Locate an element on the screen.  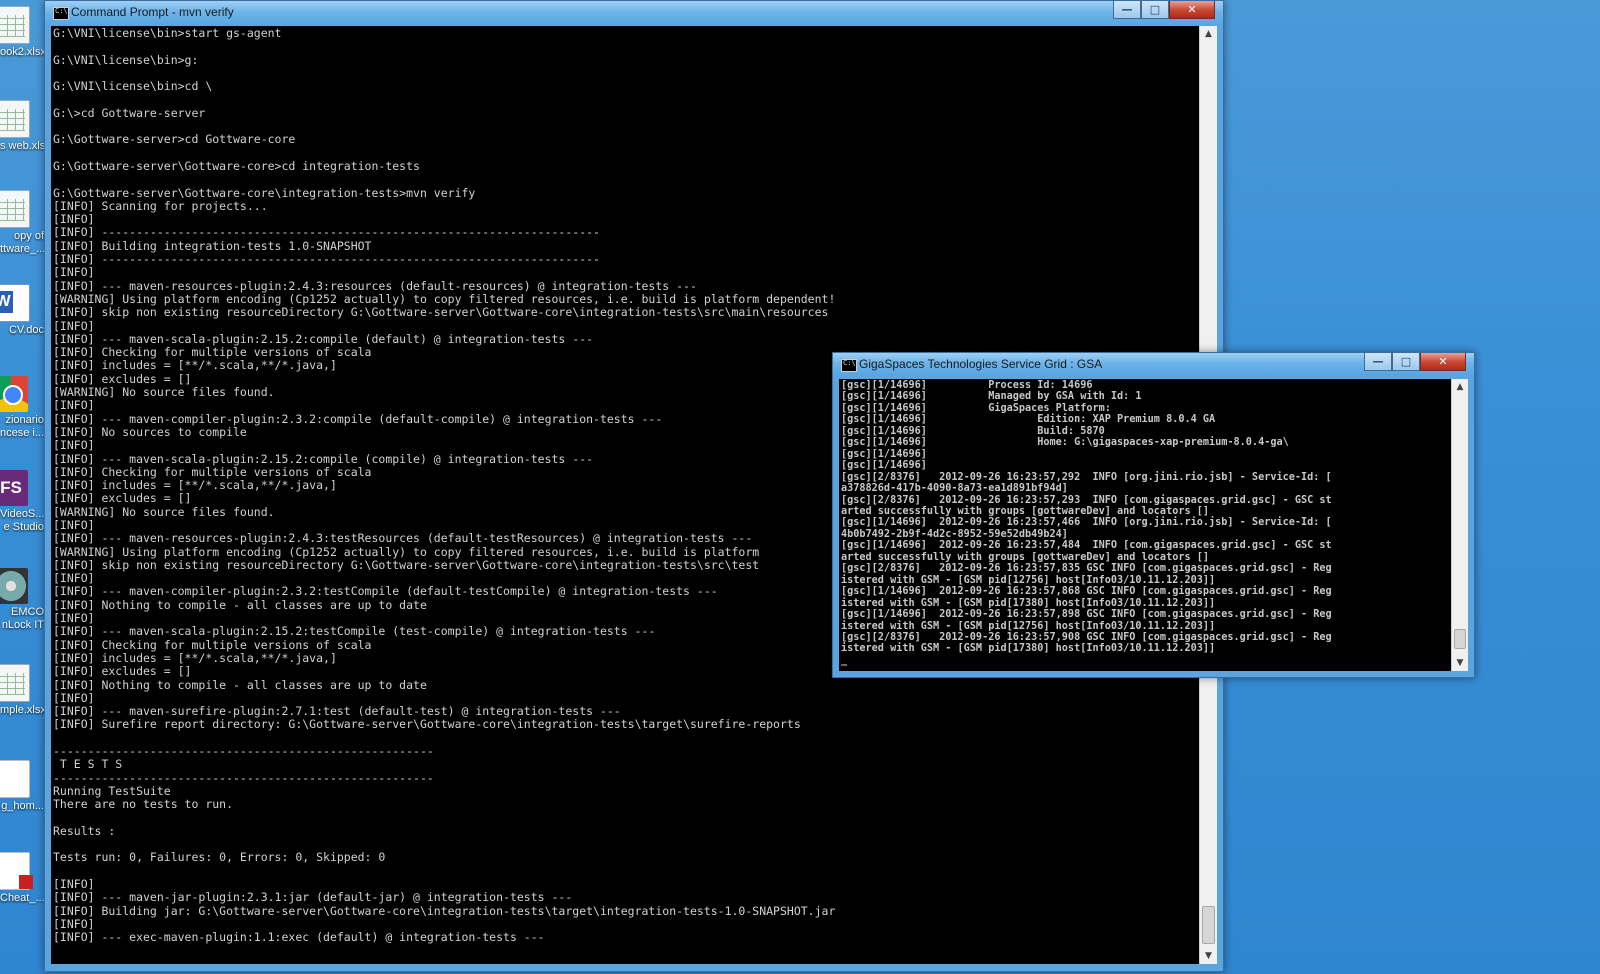
cmd-window-controls: — □ ✕ is located at coordinates (1164, 10).